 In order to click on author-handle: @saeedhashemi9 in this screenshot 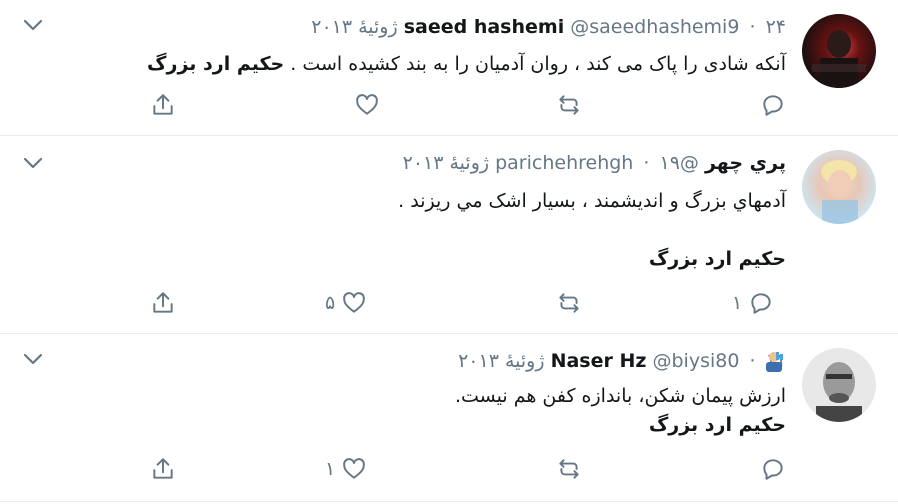, I will do `click(654, 27)`.